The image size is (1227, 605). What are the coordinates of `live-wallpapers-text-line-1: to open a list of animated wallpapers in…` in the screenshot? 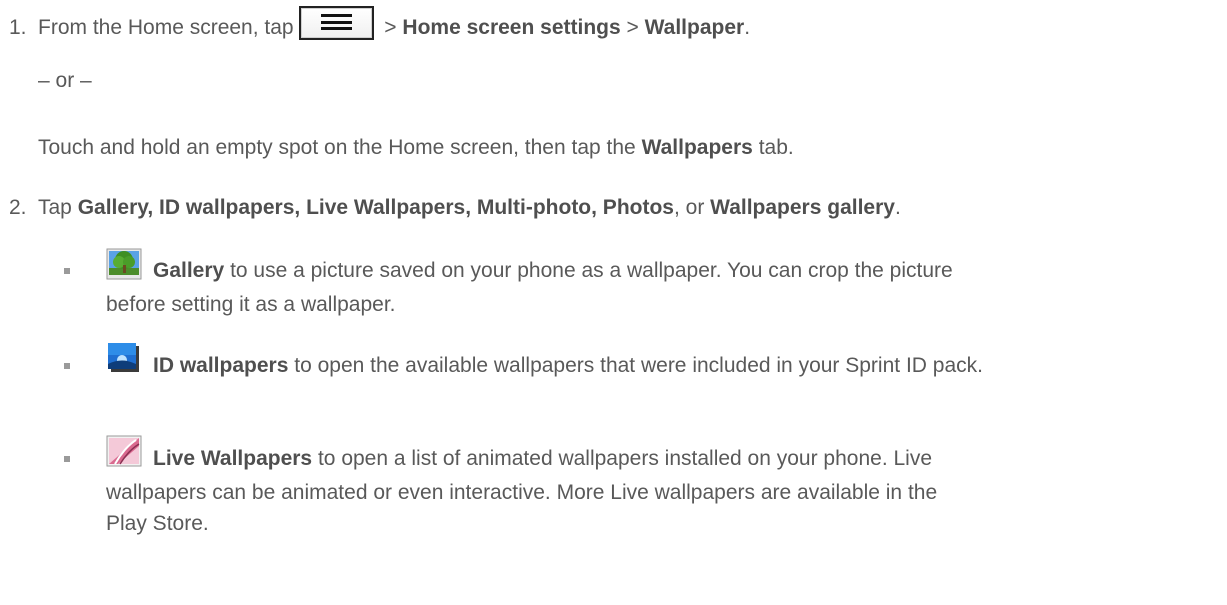 It's located at (625, 458).